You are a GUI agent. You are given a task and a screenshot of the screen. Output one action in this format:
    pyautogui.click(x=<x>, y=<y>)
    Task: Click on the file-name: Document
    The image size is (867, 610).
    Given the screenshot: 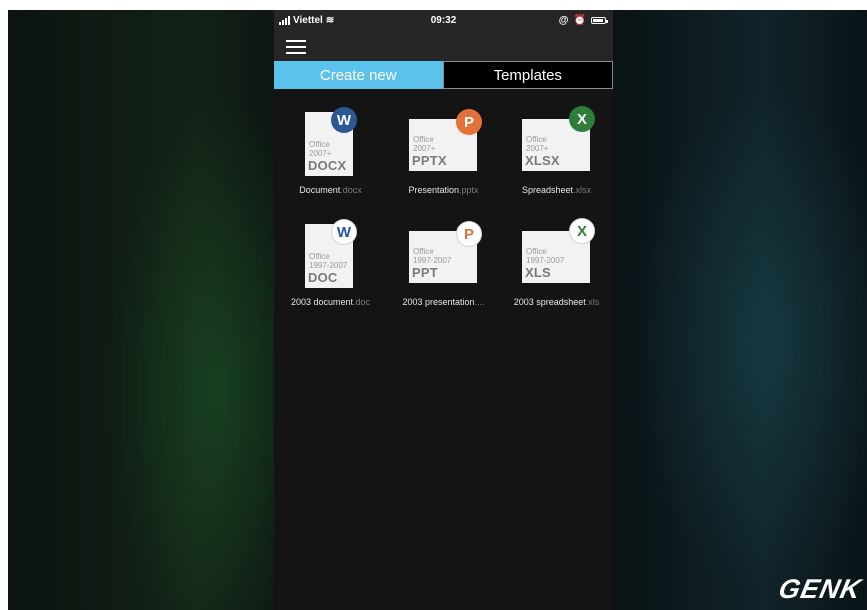 What is the action you would take?
    pyautogui.click(x=320, y=190)
    